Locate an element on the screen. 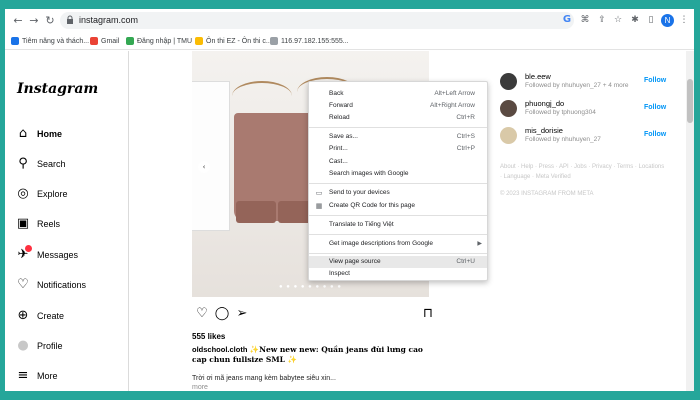 The image size is (700, 400). suggestion-subtext: Followed by nhuhuyen_27 + 4 more is located at coordinates (577, 85).